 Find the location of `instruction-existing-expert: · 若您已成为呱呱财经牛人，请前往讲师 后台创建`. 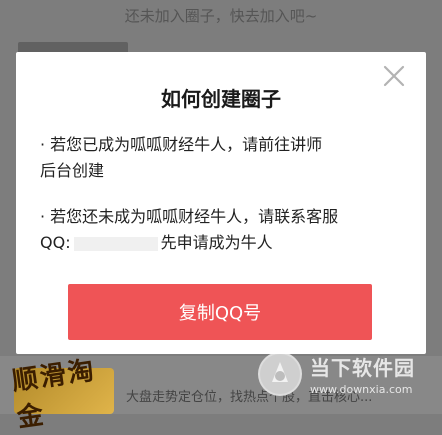

instruction-existing-expert: · 若您已成为呱呱财经牛人，请前往讲师 后台创建 is located at coordinates (210, 158).